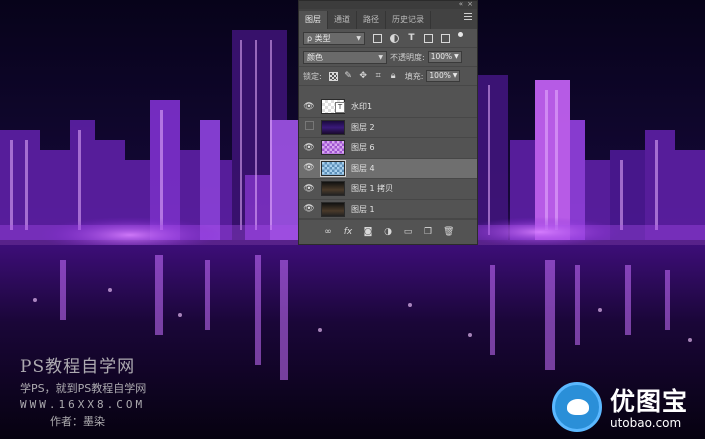  What do you see at coordinates (393, 76) in the screenshot?
I see `lock-all-icon: 🔒︎` at bounding box center [393, 76].